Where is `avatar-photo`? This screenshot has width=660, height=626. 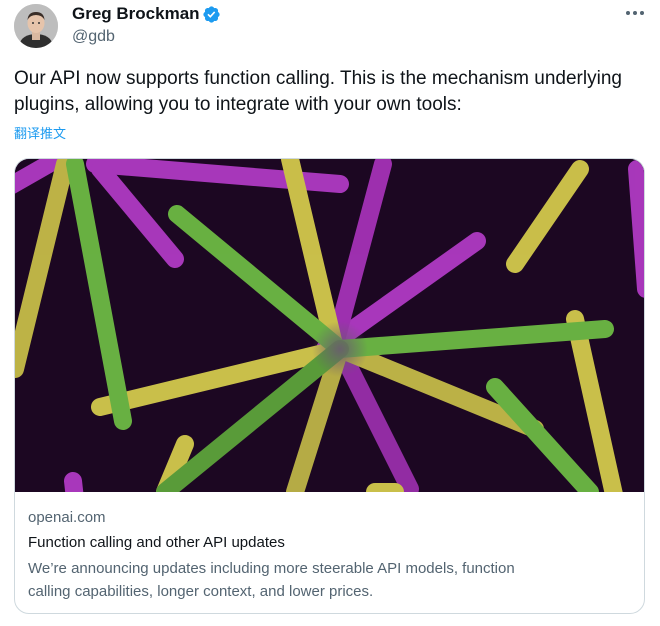
avatar-photo is located at coordinates (36, 26).